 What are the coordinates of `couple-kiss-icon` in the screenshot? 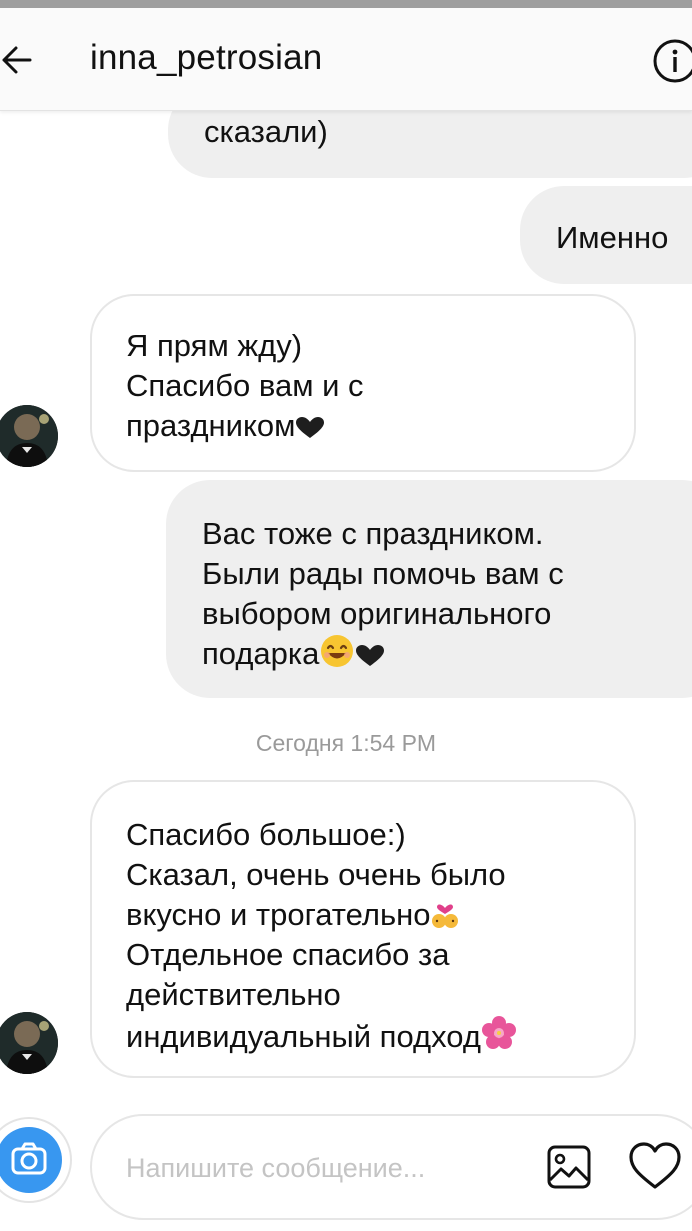 It's located at (445, 916).